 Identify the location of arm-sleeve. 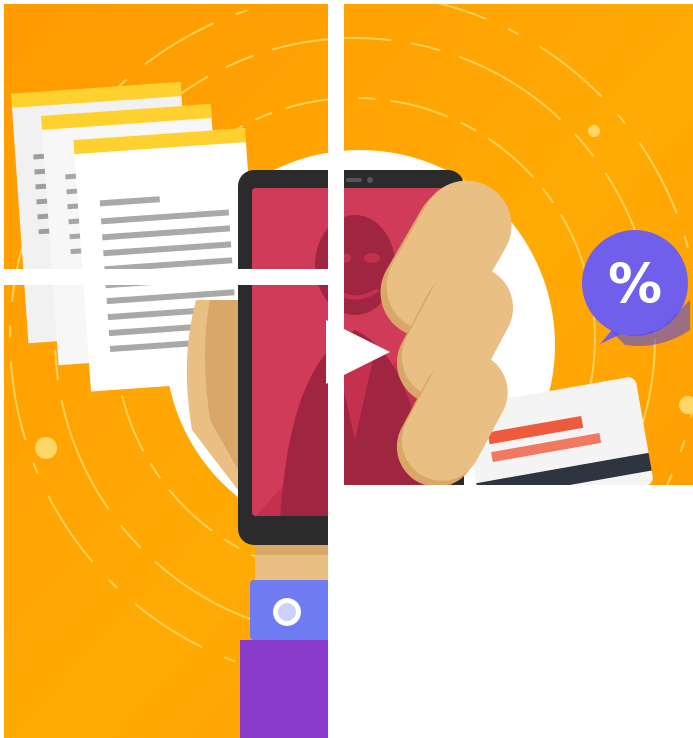
(295, 641).